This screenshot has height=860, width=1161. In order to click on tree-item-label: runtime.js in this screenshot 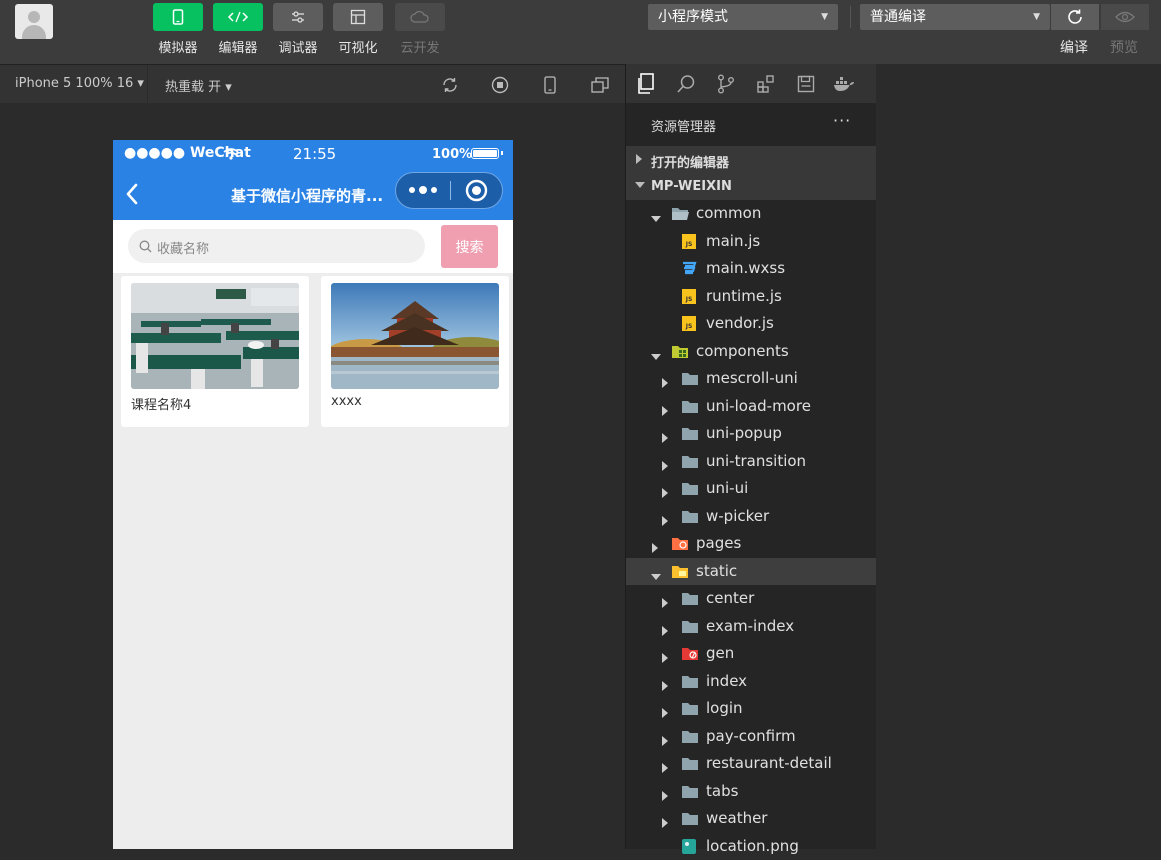, I will do `click(744, 295)`.